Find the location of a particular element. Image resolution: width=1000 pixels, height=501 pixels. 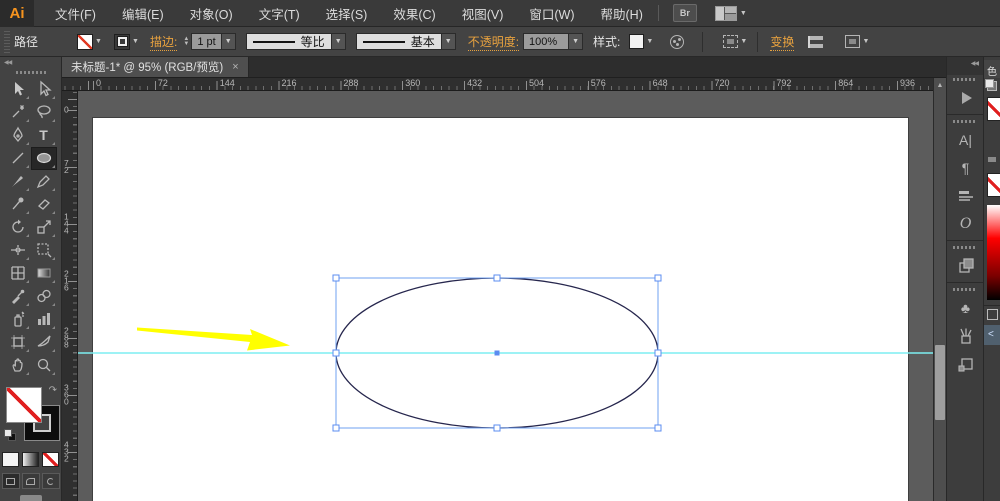

style-swatch-button: ▼ is located at coordinates (642, 41).